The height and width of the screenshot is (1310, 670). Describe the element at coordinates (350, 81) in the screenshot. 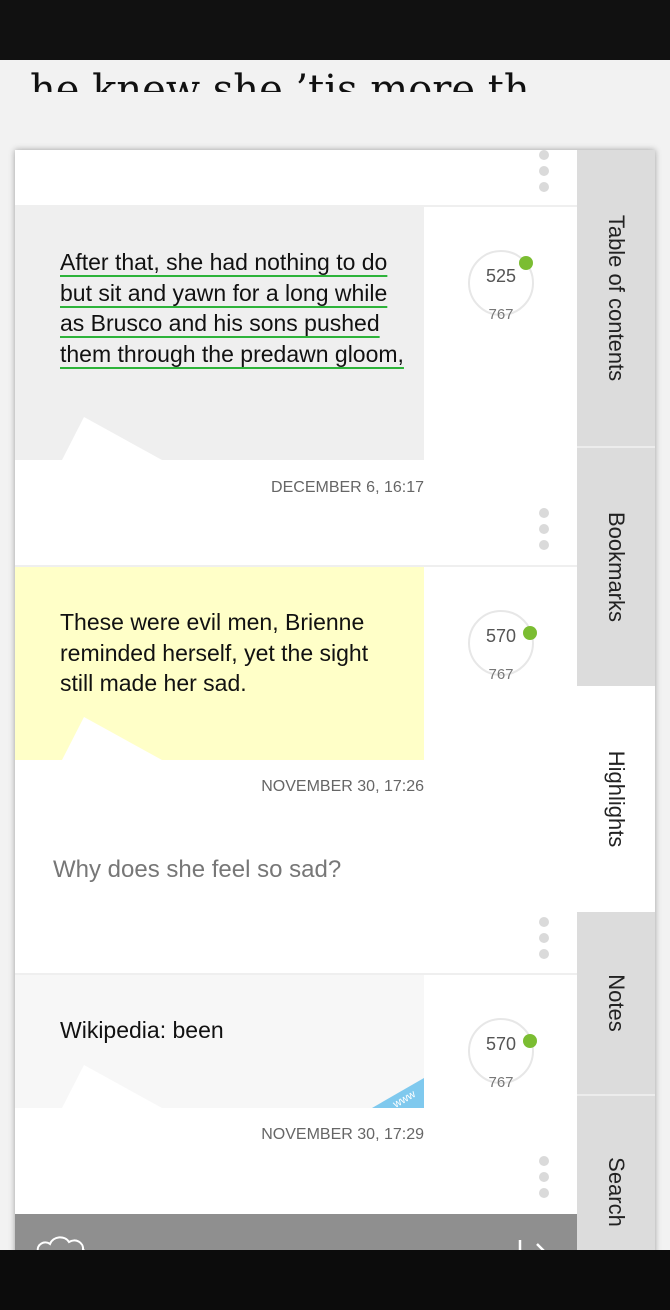

I see `book-page-text: he knew she ’tis more th` at that location.